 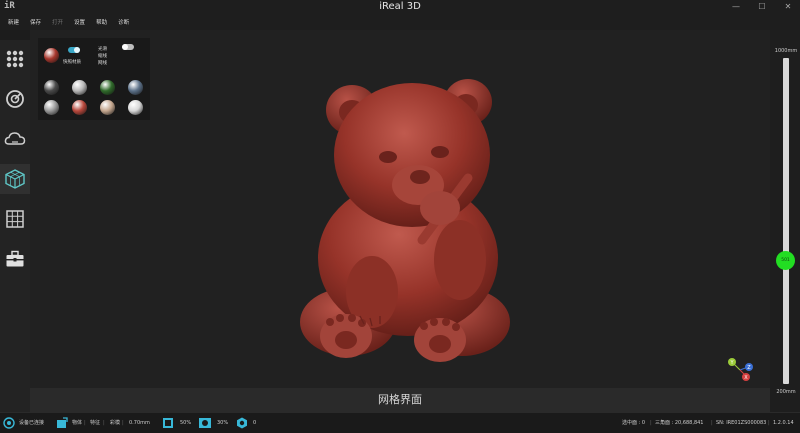 What do you see at coordinates (107, 87) in the screenshot?
I see `swatch-green-glass` at bounding box center [107, 87].